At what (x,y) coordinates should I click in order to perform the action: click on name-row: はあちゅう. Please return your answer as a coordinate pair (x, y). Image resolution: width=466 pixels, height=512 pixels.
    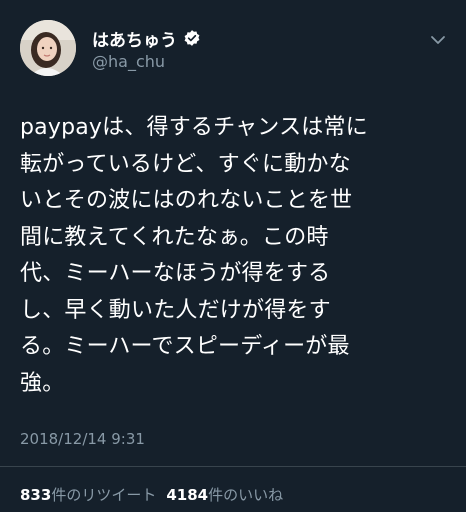
    Looking at the image, I should click on (146, 38).